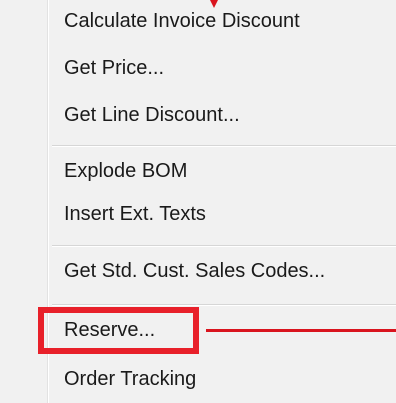  I want to click on menu-item-insert-ext-texts: Insert Ext. Texts, so click(135, 214).